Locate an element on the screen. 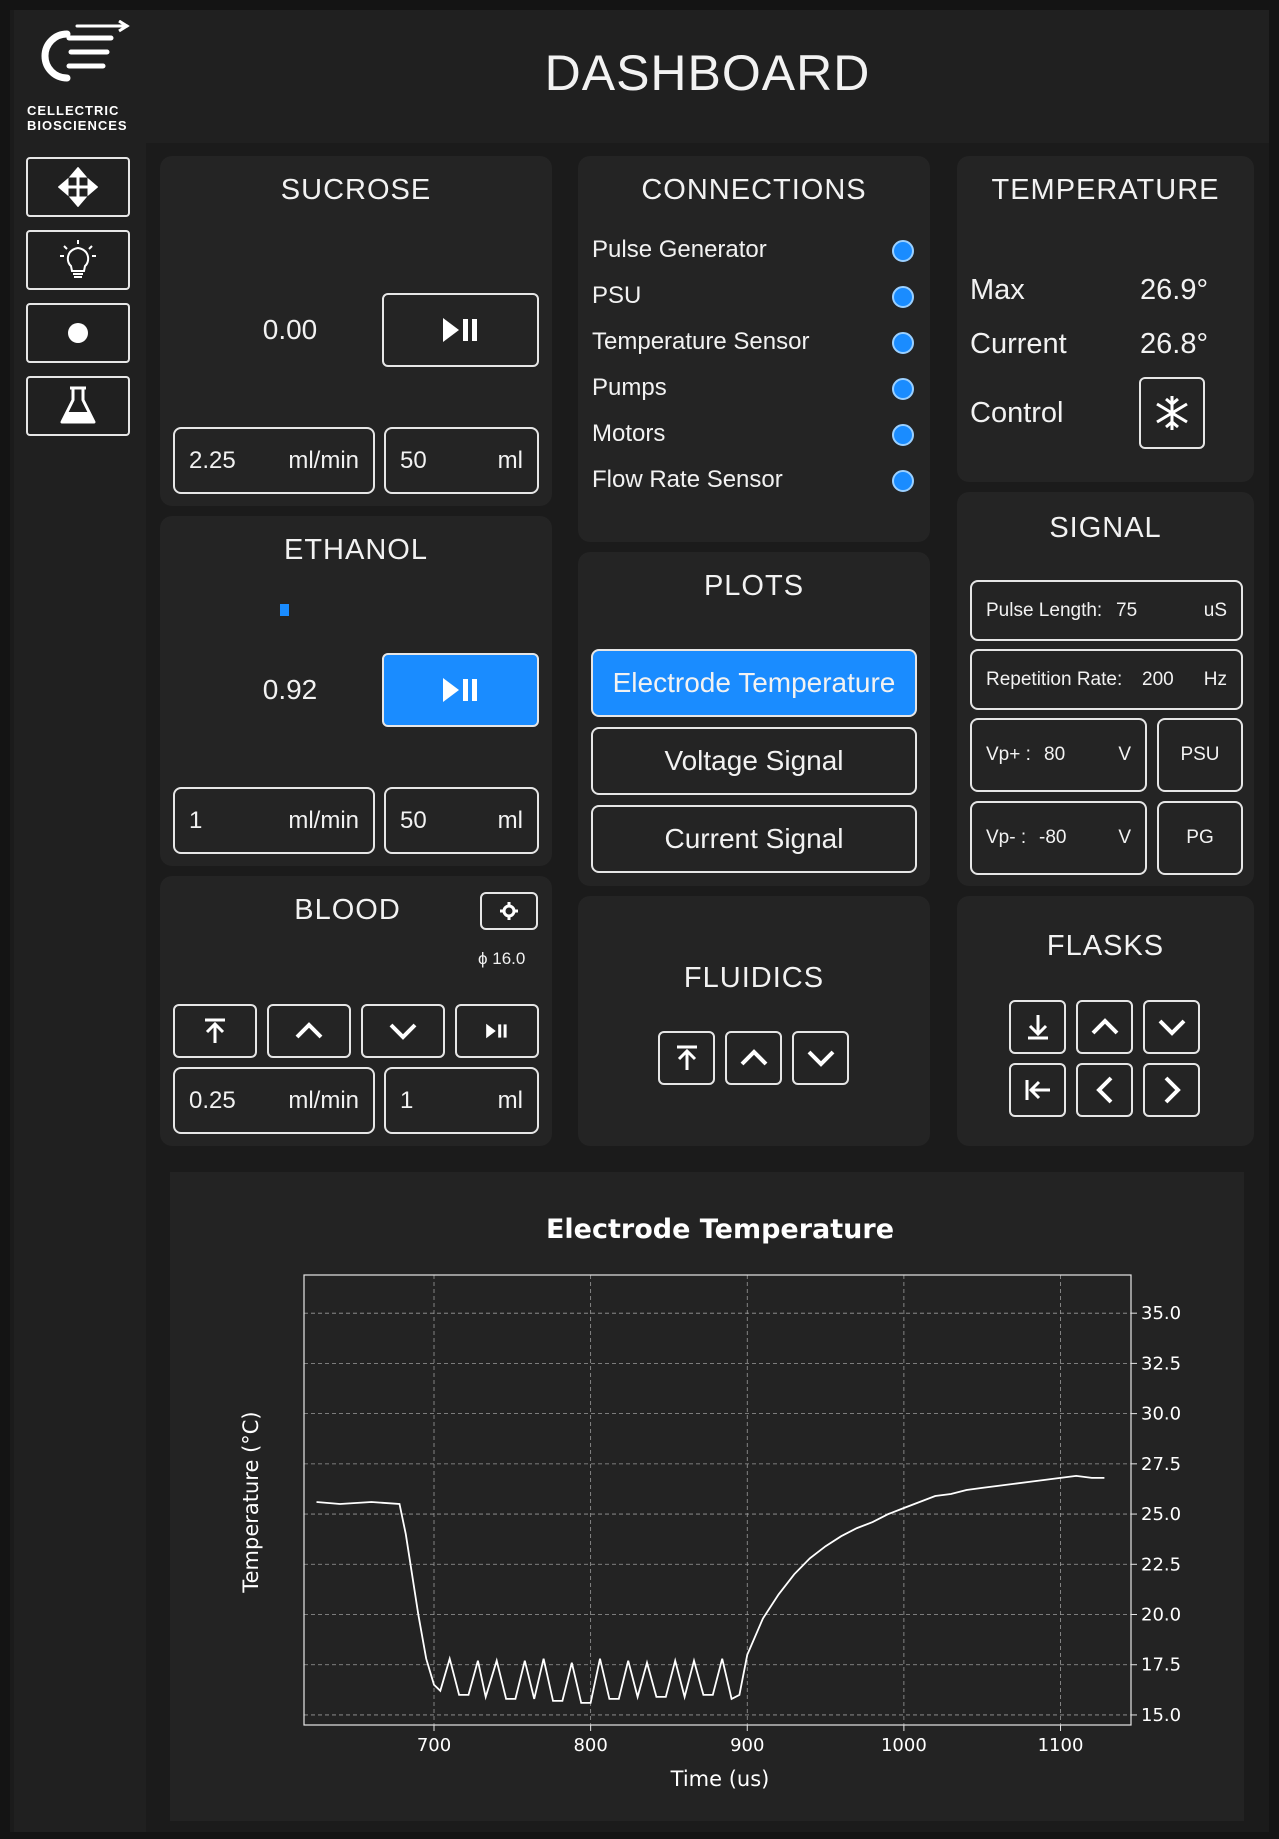 The width and height of the screenshot is (1279, 1839). move-icon is located at coordinates (78, 187).